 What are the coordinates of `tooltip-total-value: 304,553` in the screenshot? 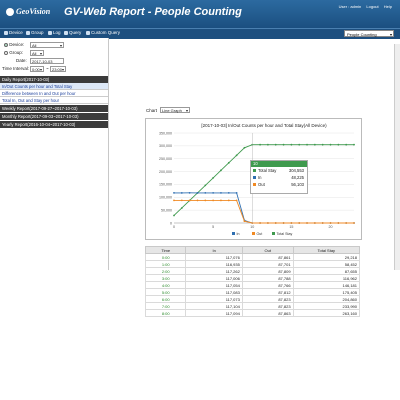 It's located at (296, 170).